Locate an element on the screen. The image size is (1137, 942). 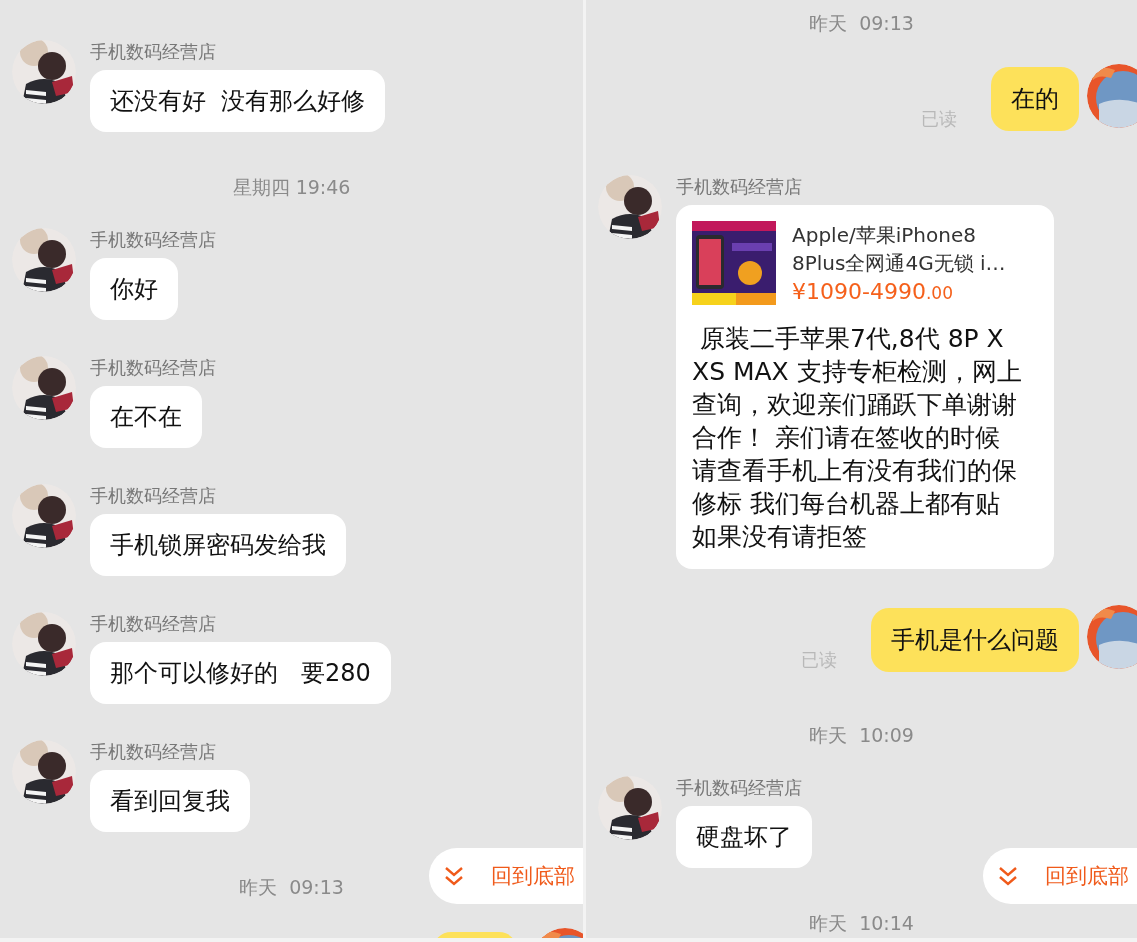
message-bubble: 硬盘坏了 is located at coordinates (744, 837).